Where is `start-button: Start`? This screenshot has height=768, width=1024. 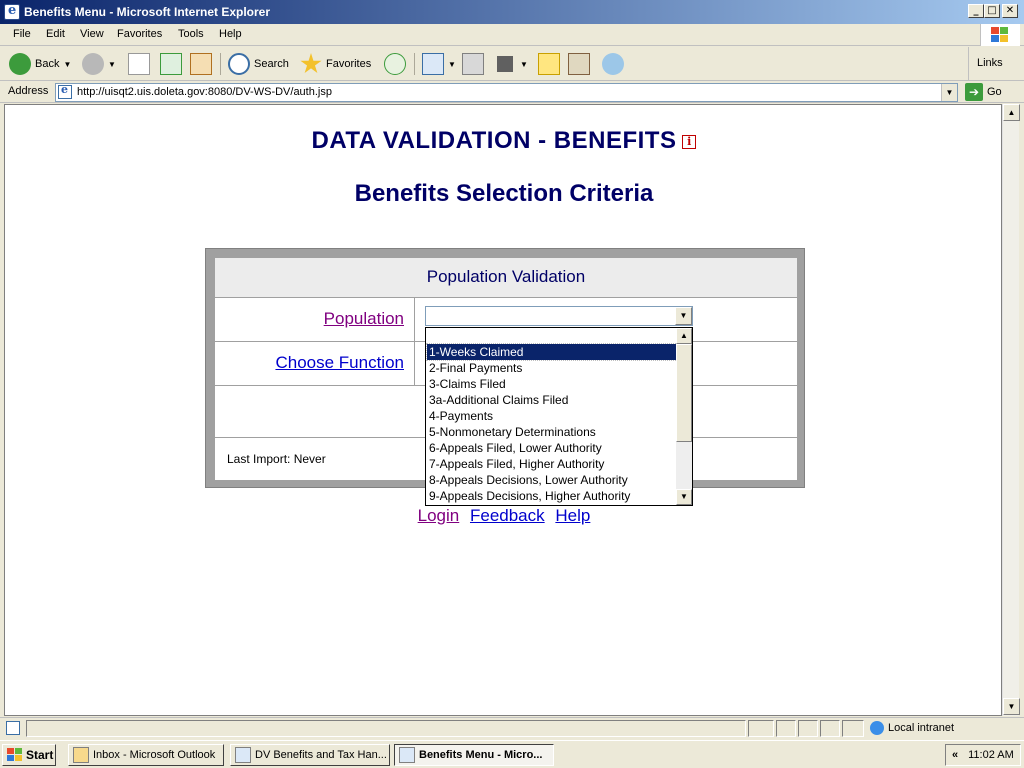 start-button: Start is located at coordinates (29, 755).